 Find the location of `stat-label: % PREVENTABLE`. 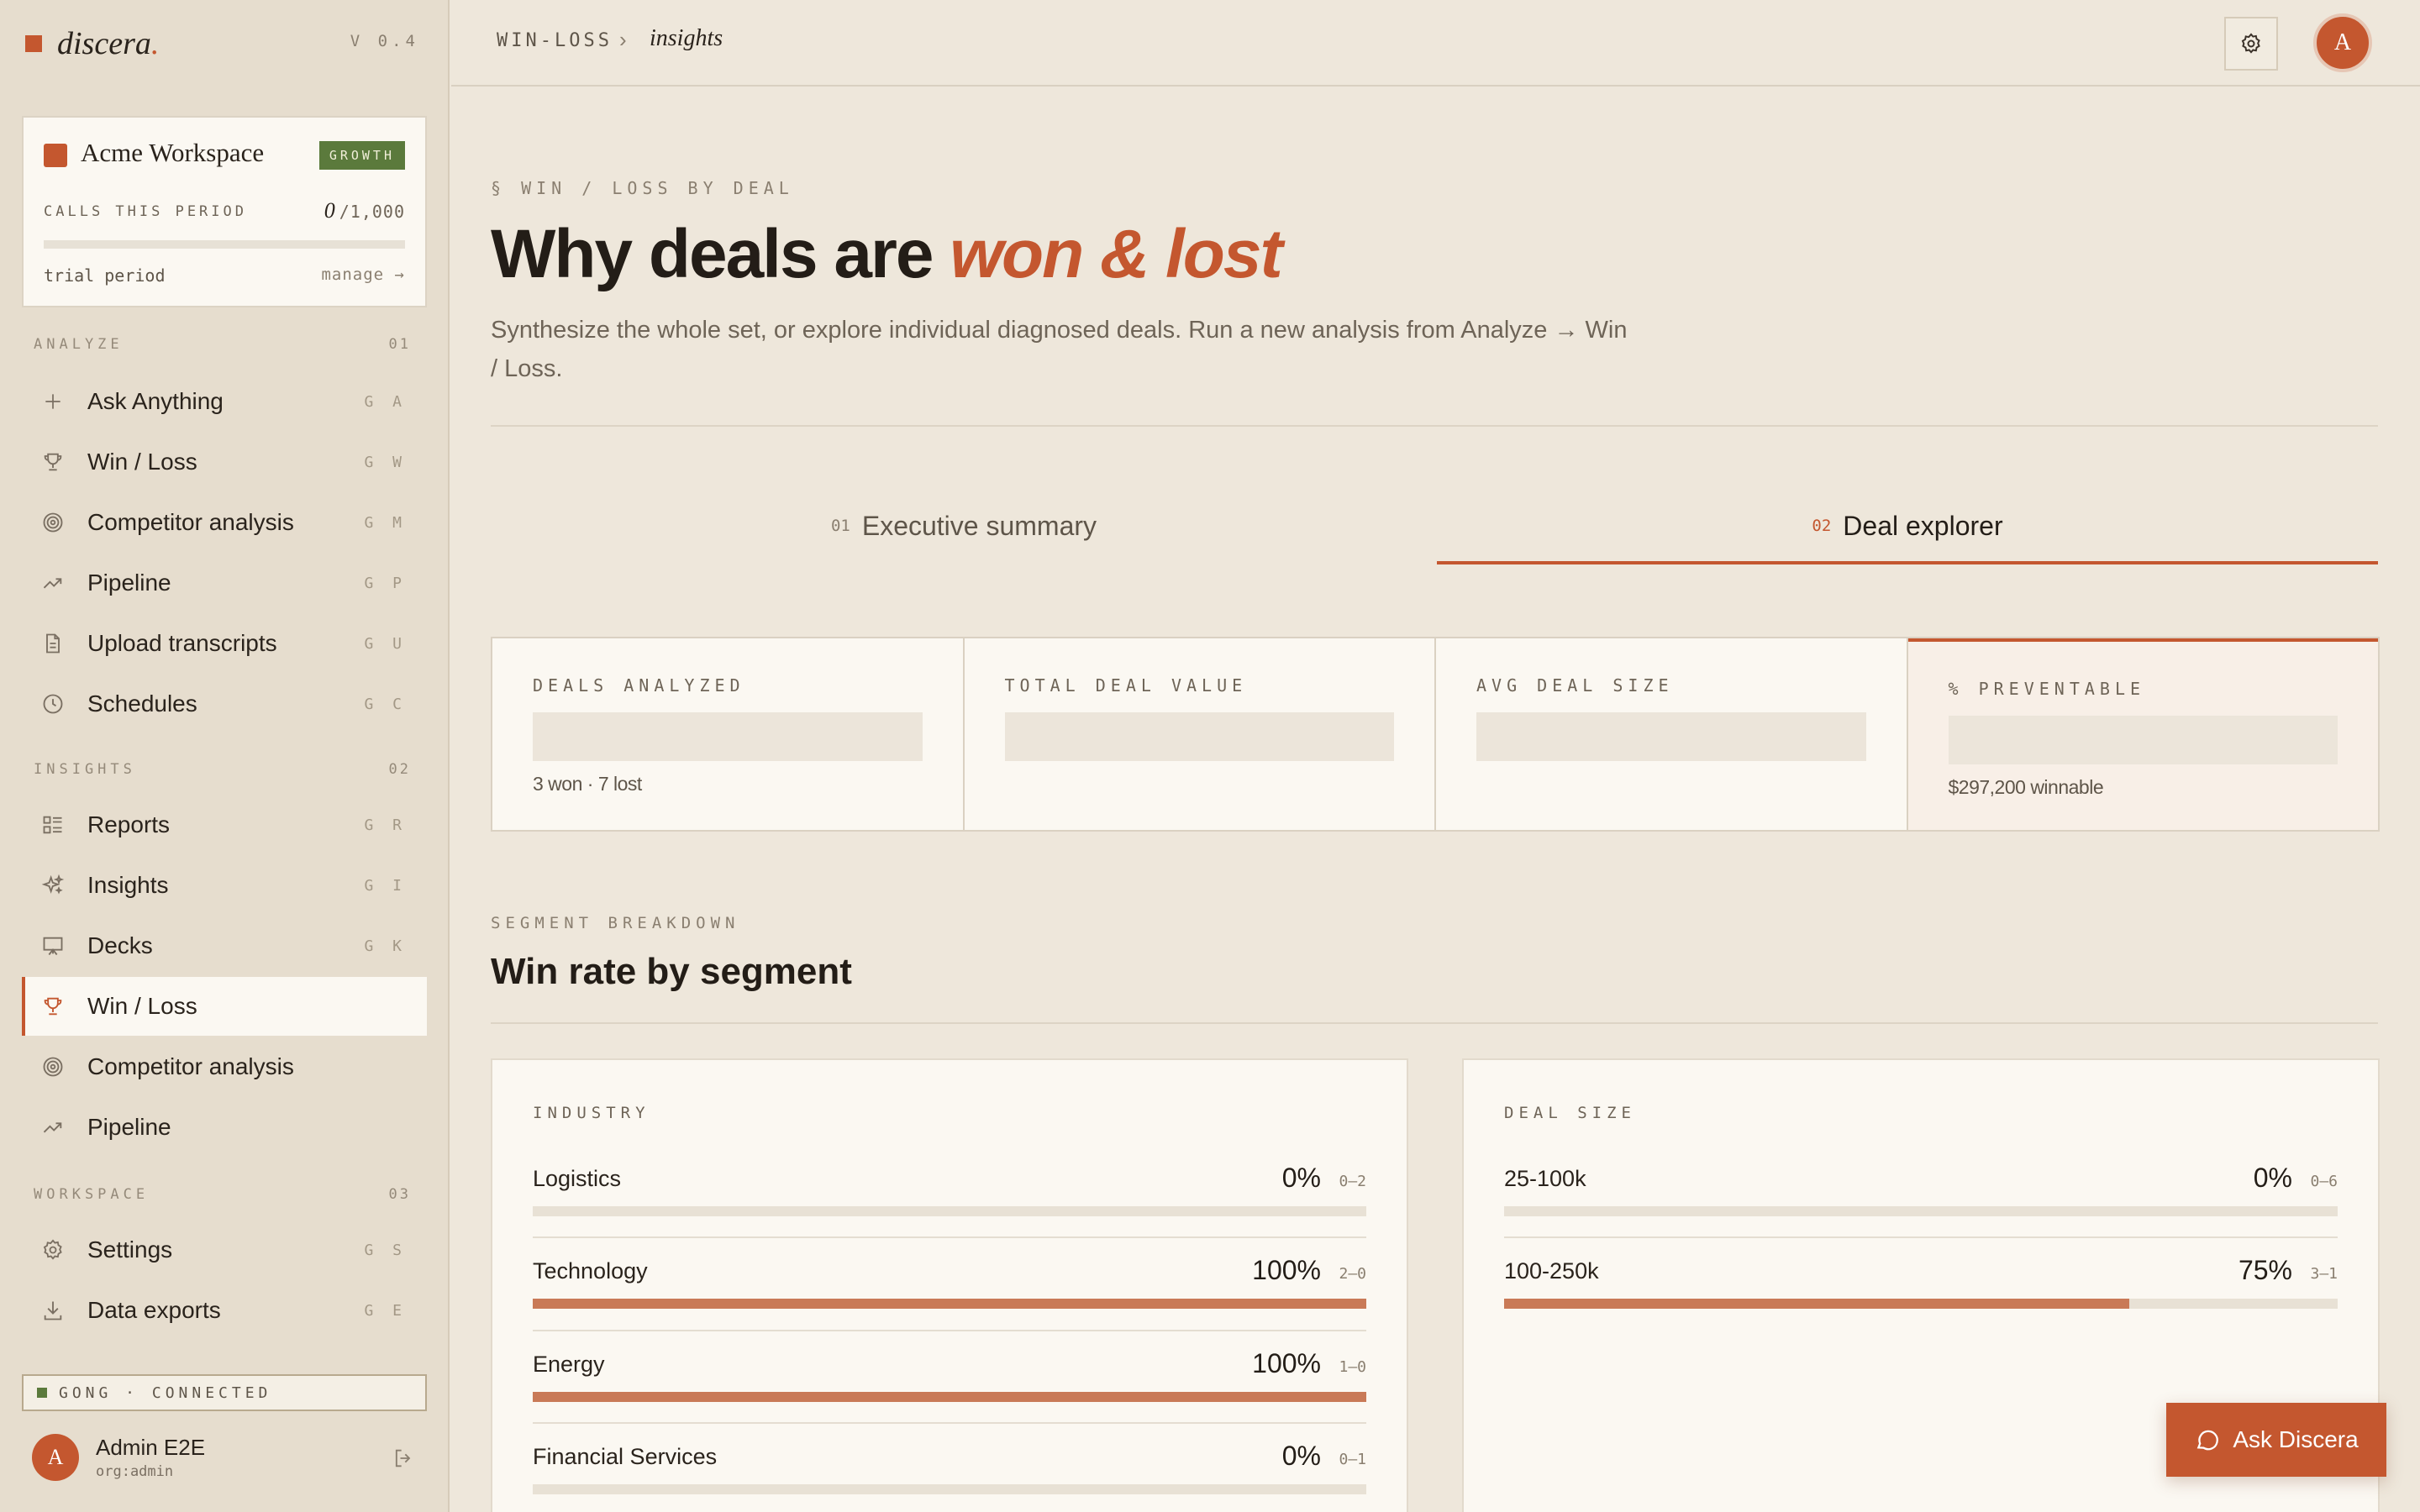

stat-label: % PREVENTABLE is located at coordinates (2047, 689).